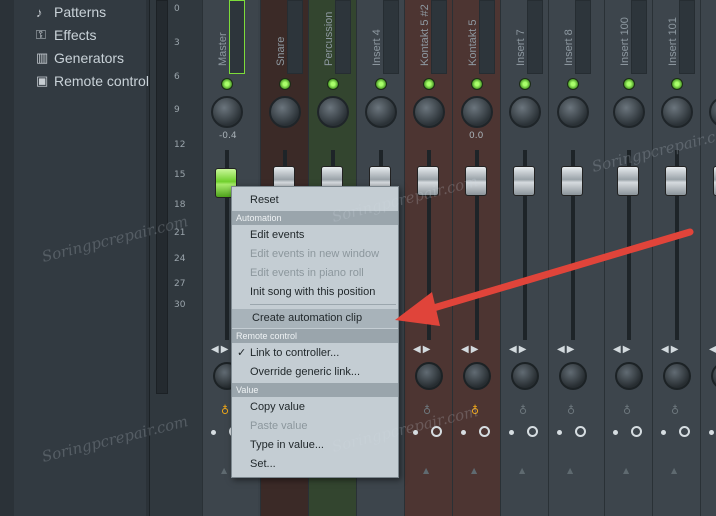 The width and height of the screenshot is (716, 516). I want to click on menu-item-init-song: Init song with this position, so click(315, 292).